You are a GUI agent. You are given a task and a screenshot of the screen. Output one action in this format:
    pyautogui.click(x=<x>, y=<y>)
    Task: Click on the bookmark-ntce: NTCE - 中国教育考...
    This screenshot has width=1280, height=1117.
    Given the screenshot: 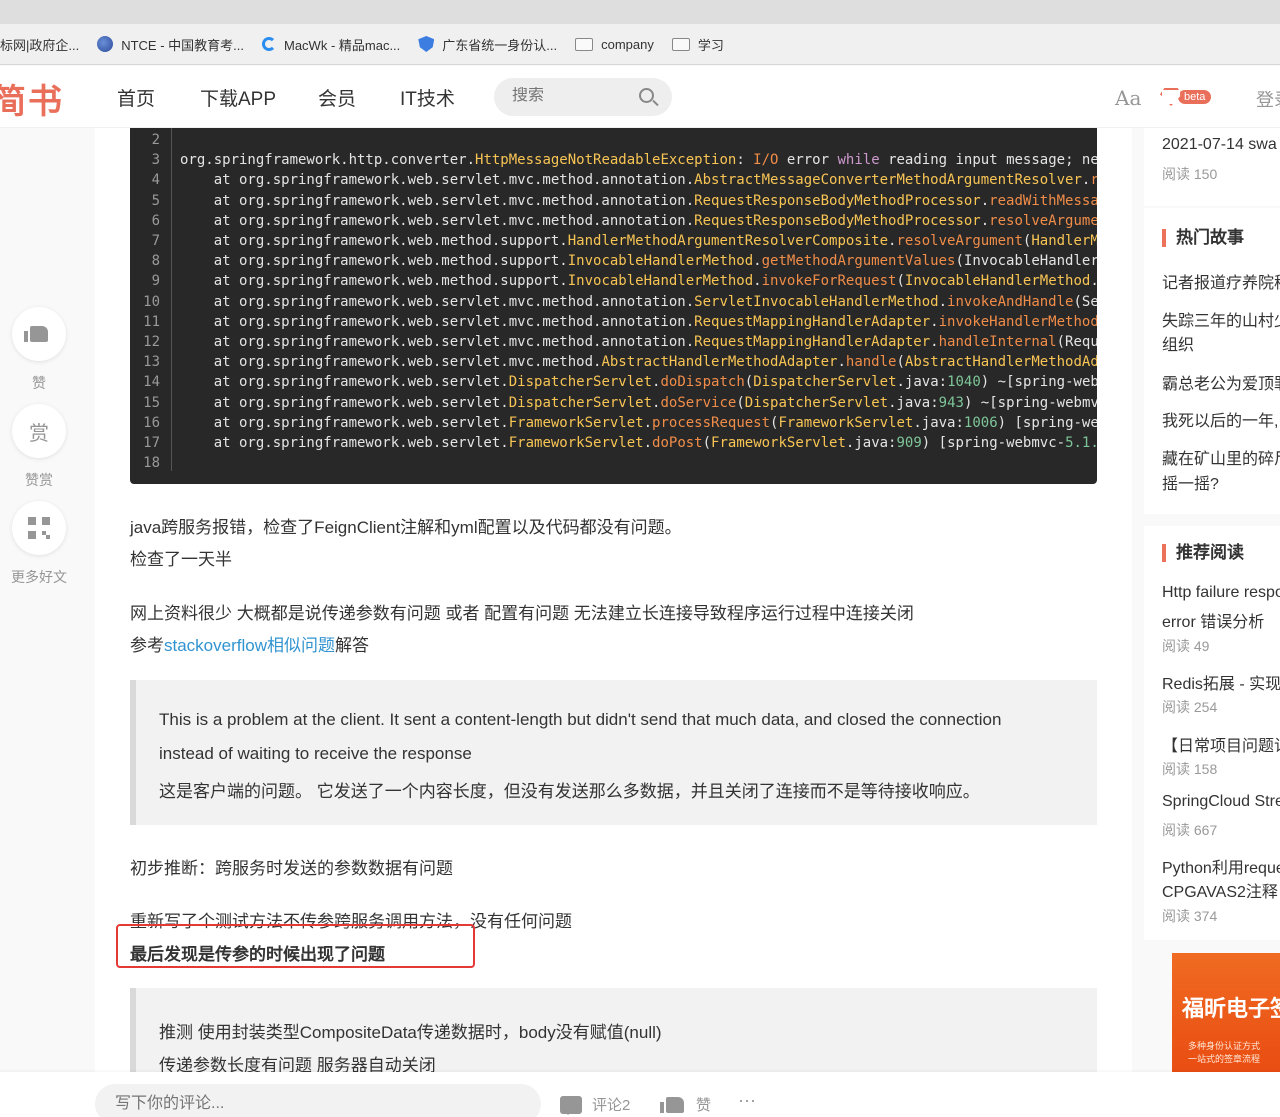 What is the action you would take?
    pyautogui.click(x=170, y=44)
    